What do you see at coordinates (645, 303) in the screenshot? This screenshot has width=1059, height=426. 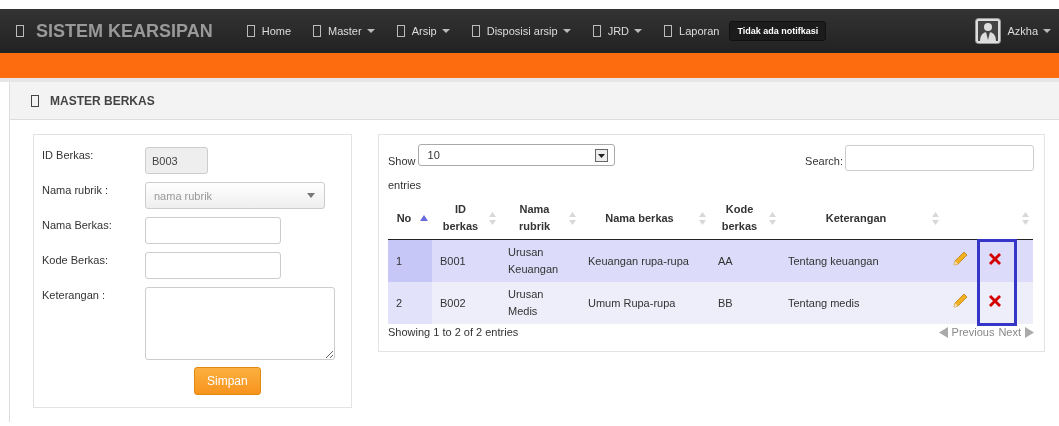 I see `table-cell: Umum Rupa-rupa` at bounding box center [645, 303].